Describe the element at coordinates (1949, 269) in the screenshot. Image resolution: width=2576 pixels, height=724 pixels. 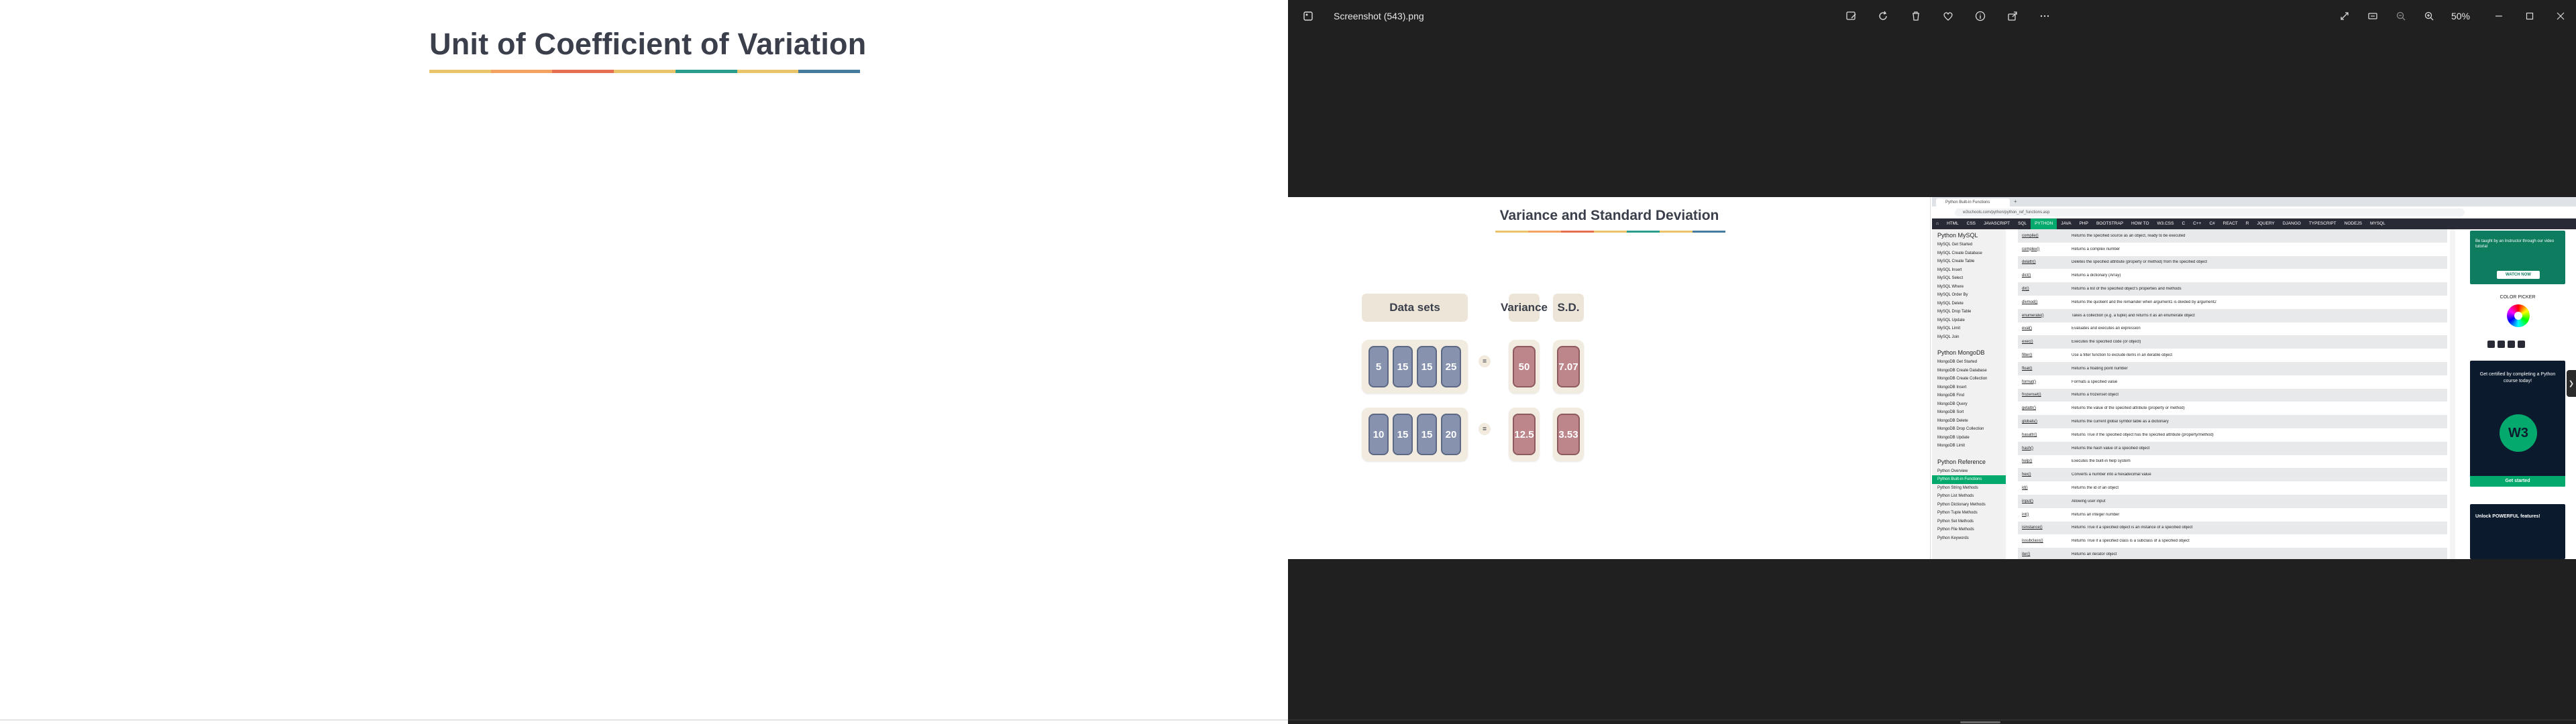
I see `sidebar-item: MySQL Insert` at that location.